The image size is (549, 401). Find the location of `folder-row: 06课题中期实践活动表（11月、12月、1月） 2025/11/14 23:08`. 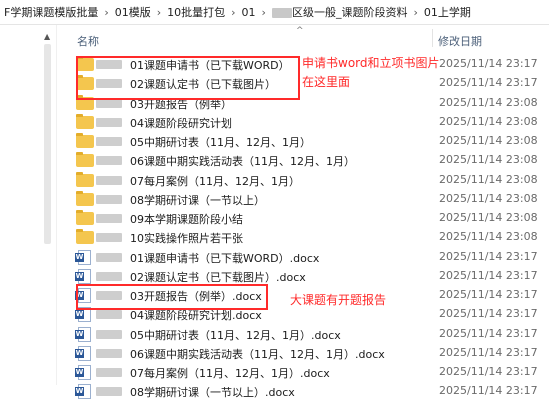

folder-row: 06课题中期实践活动表（11月、12月、1月） 2025/11/14 23:08 is located at coordinates (304, 160).